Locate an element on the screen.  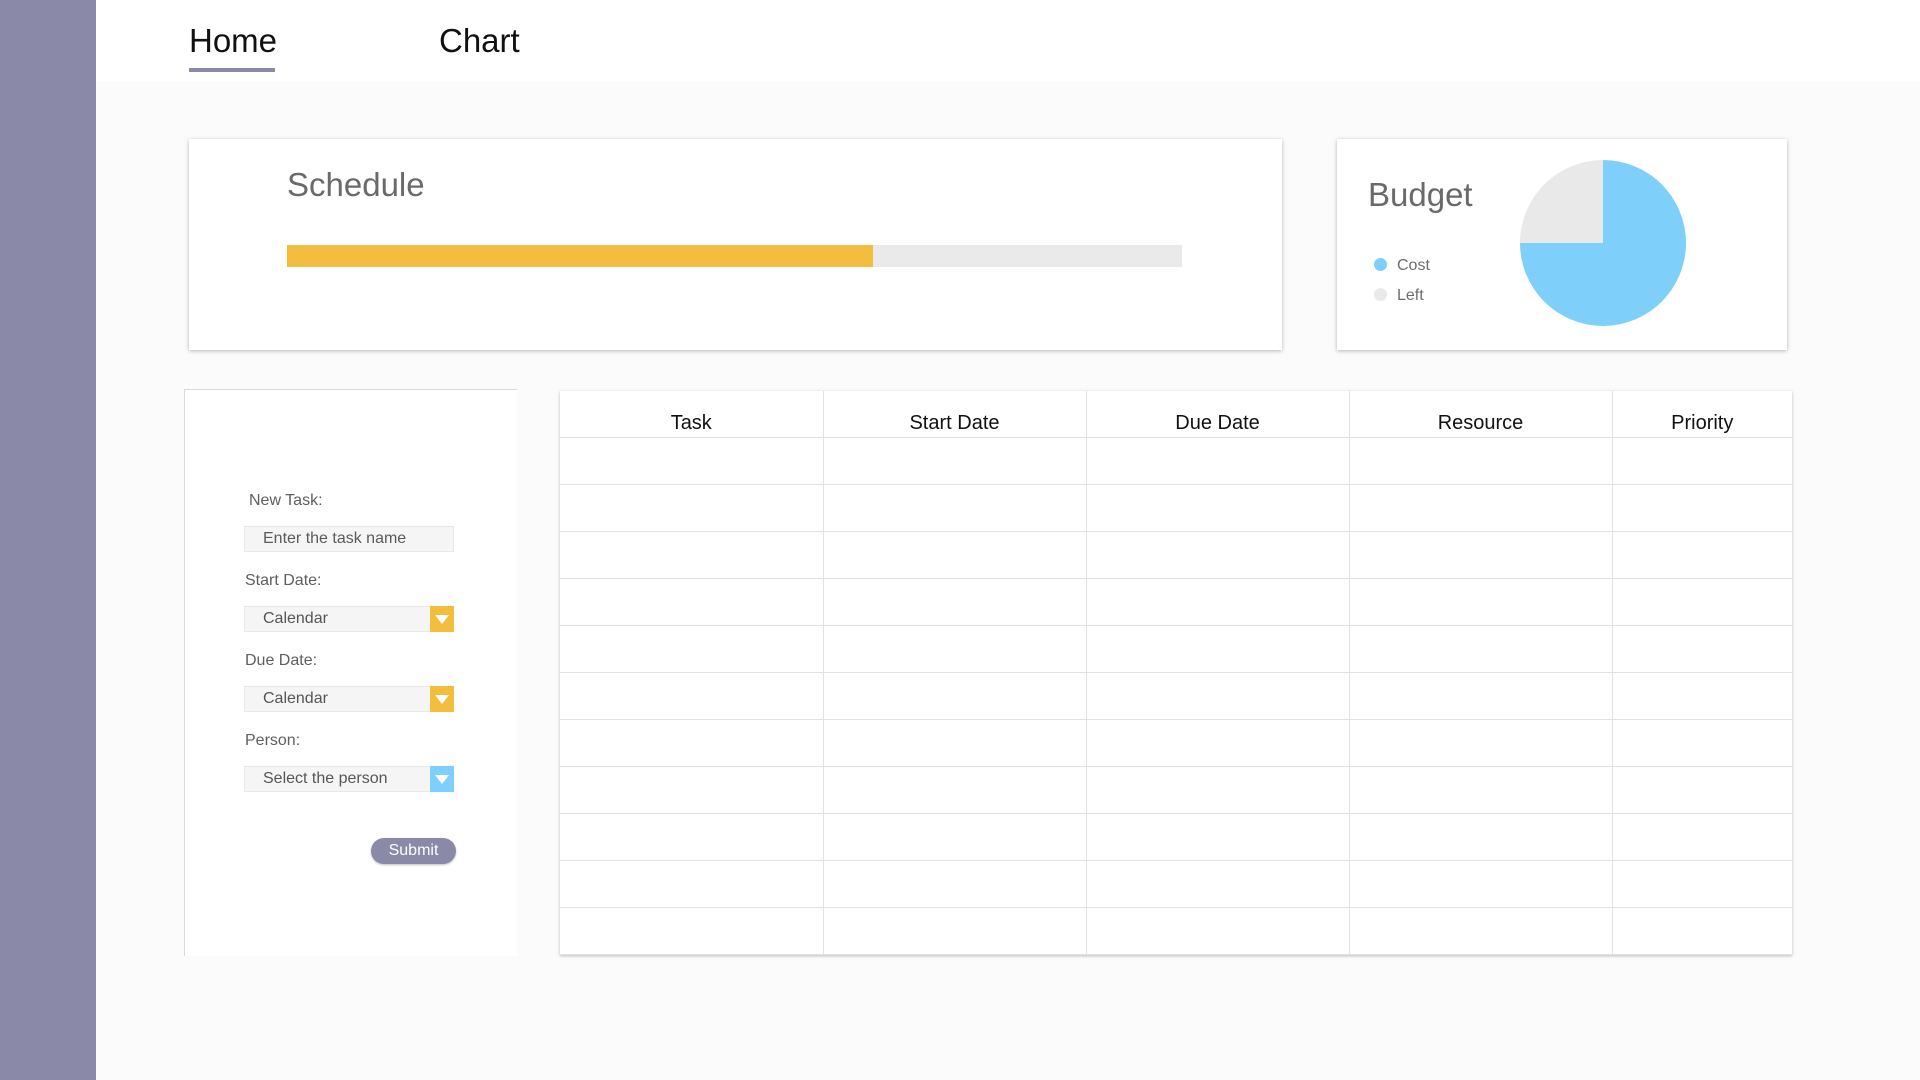
legend-label-left: Left is located at coordinates (1410, 295).